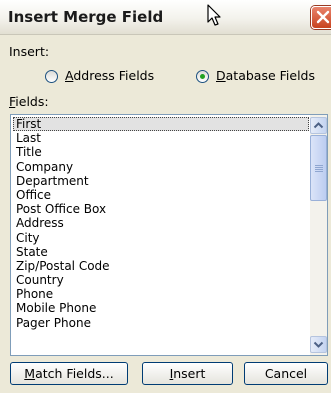 Image resolution: width=331 pixels, height=393 pixels. I want to click on insert-label: Insert:, so click(29, 51).